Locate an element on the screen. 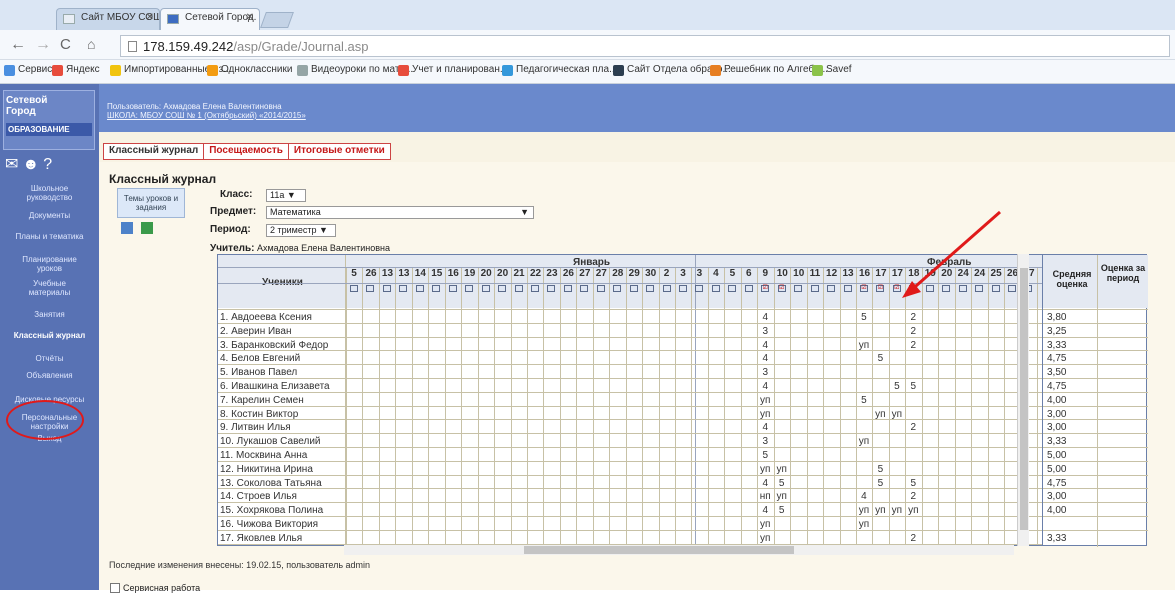 This screenshot has width=1175, height=593. bookmark-item: Яндекс is located at coordinates (76, 70).